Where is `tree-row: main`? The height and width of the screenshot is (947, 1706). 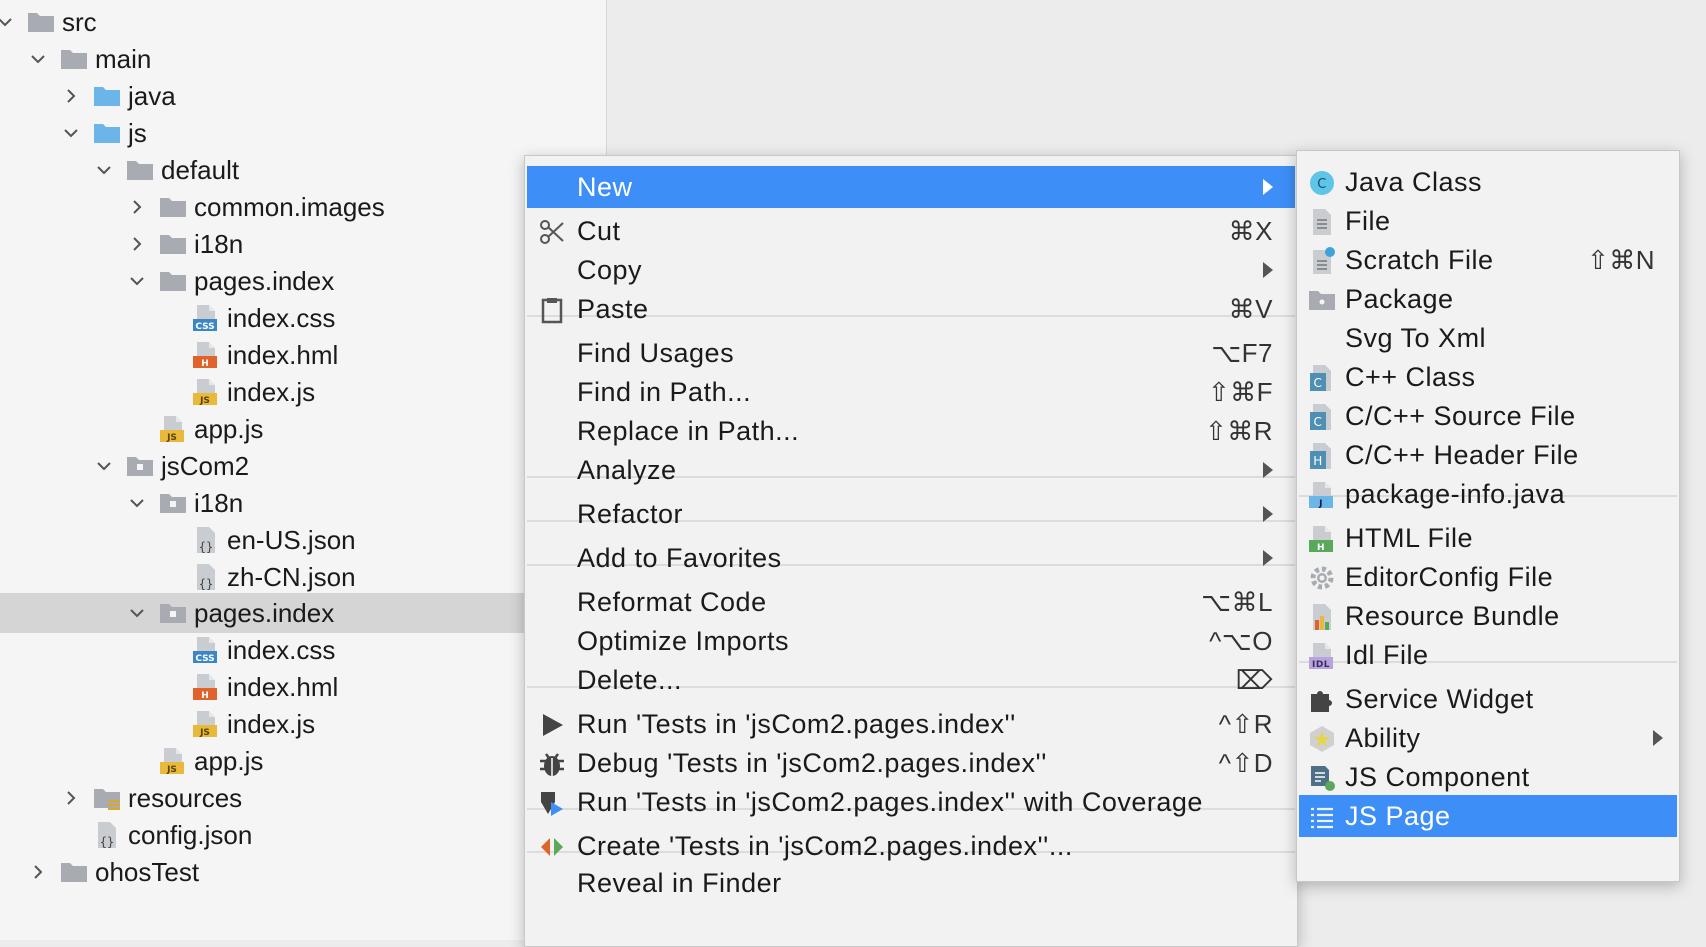
tree-row: main is located at coordinates (303, 59).